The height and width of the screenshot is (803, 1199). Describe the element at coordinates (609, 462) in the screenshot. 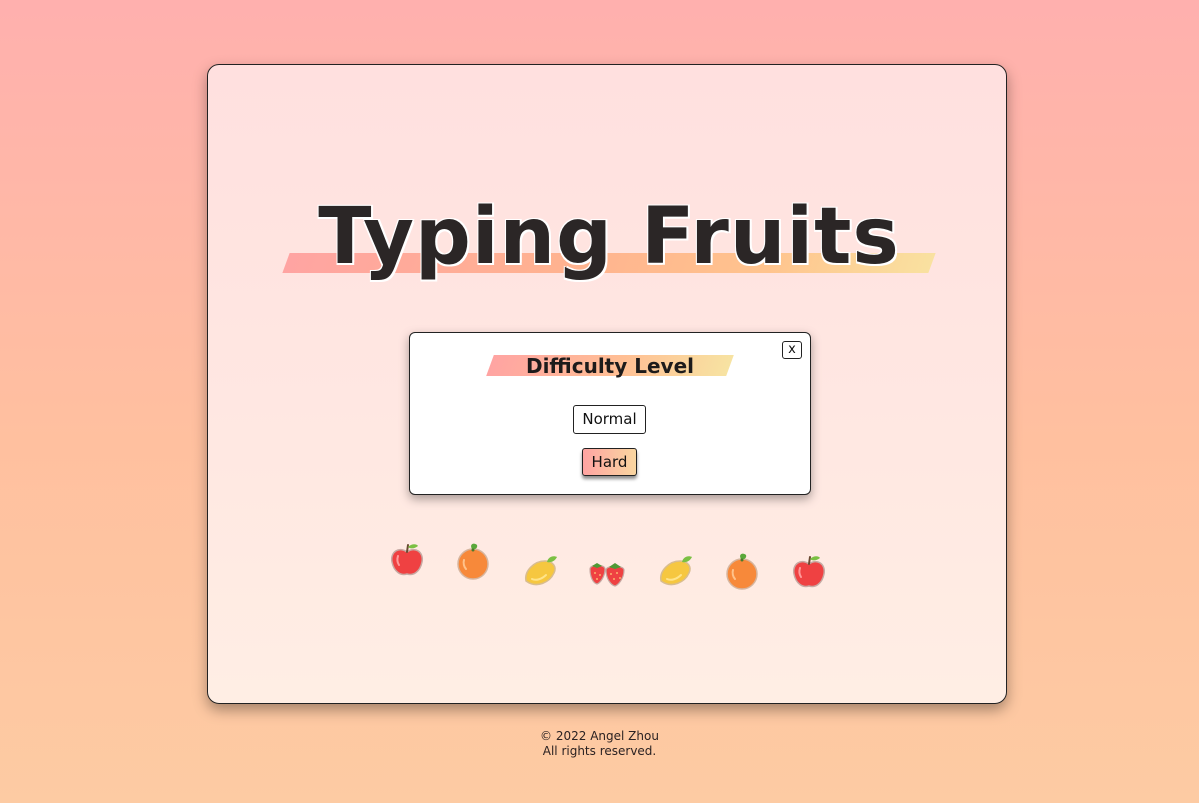

I see `hard-difficulty-button: Hard` at that location.